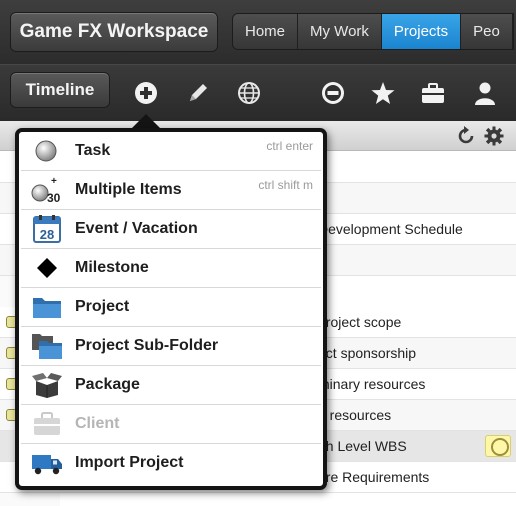 This screenshot has height=506, width=516. What do you see at coordinates (129, 462) in the screenshot?
I see `menu-item-label: Import Project` at bounding box center [129, 462].